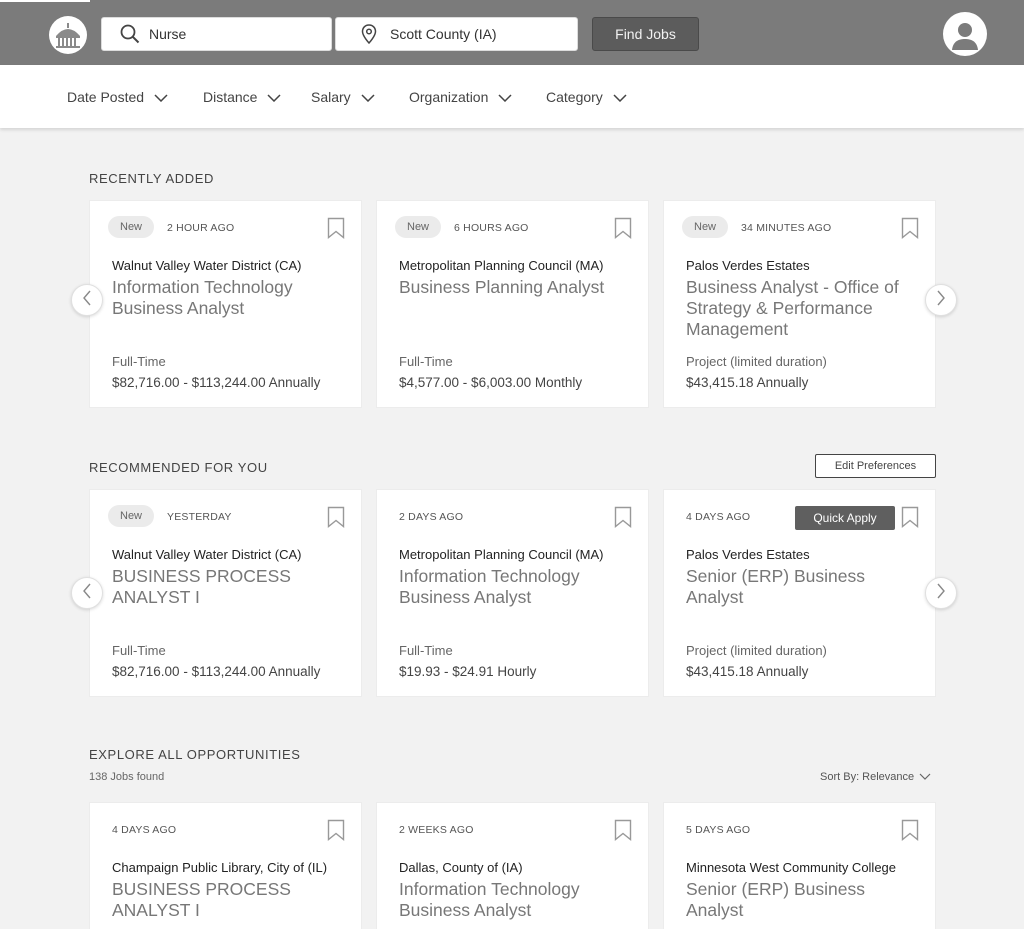 This screenshot has height=929, width=1024. Describe the element at coordinates (199, 517) in the screenshot. I see `posted-time: YESTERDAY` at that location.